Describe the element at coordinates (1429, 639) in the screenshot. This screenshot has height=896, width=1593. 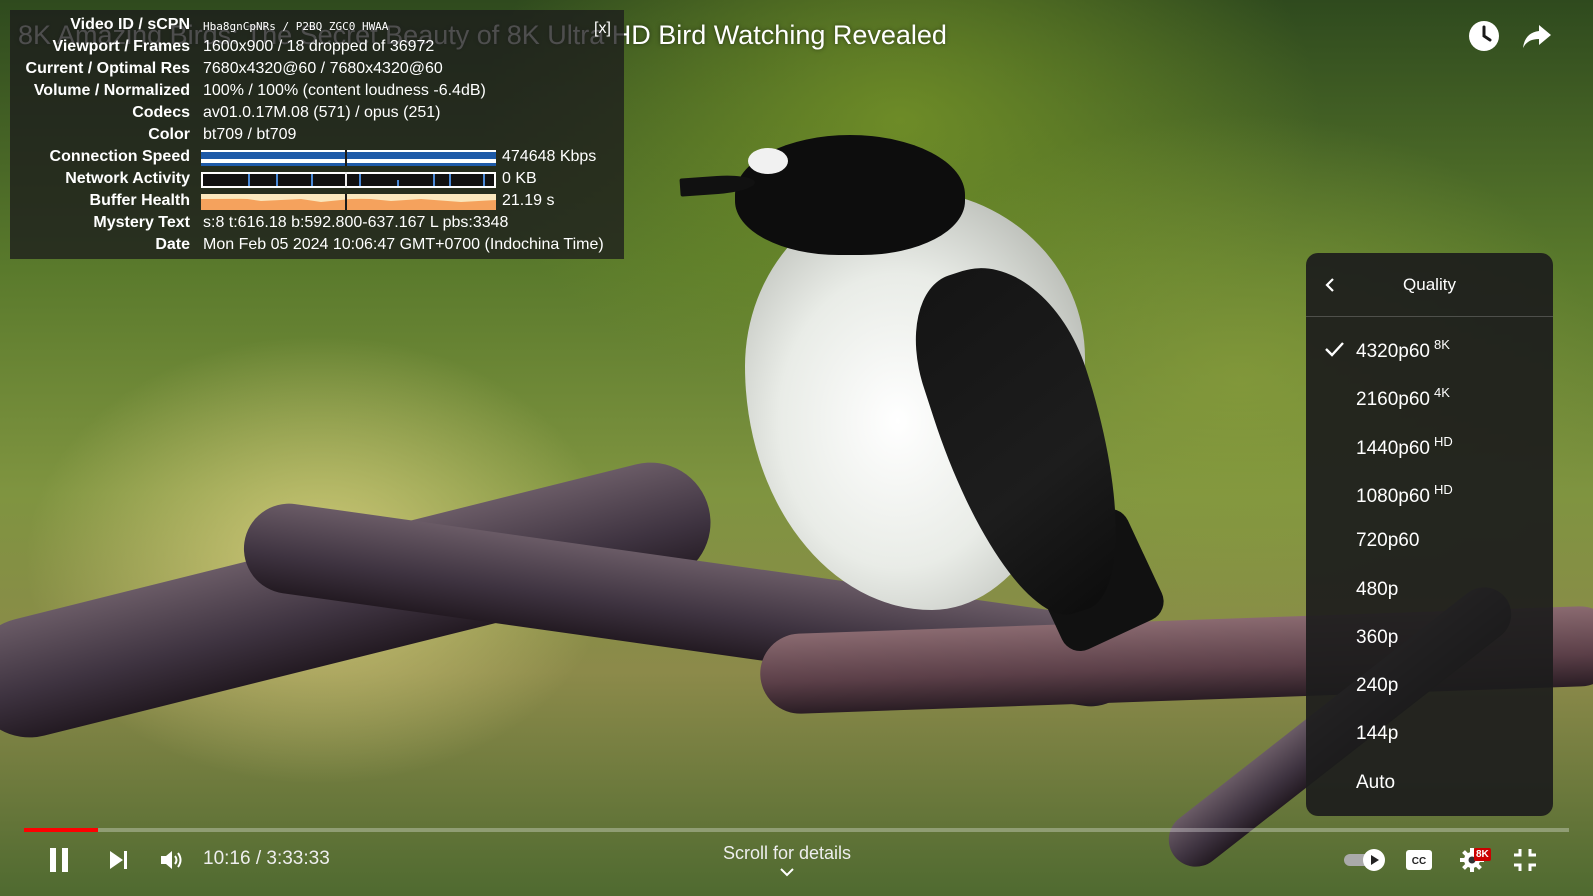
I see `quality-option-360p: 360p` at that location.